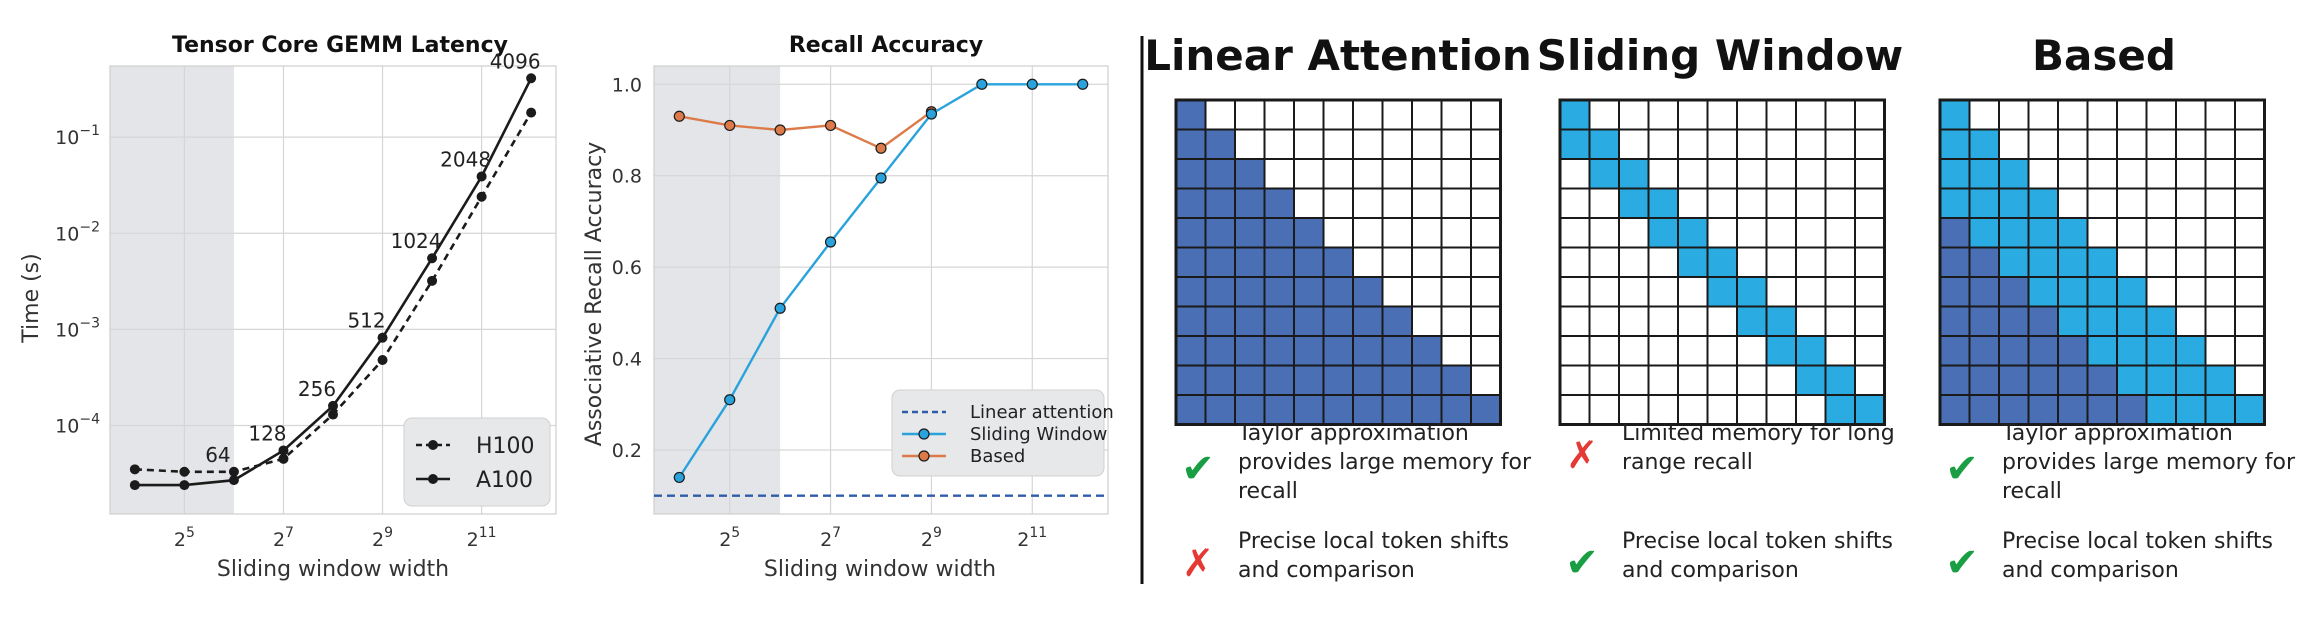 The image size is (2305, 638). What do you see at coordinates (836, 533) in the screenshot?
I see `recall-x-tick-exp: 7` at bounding box center [836, 533].